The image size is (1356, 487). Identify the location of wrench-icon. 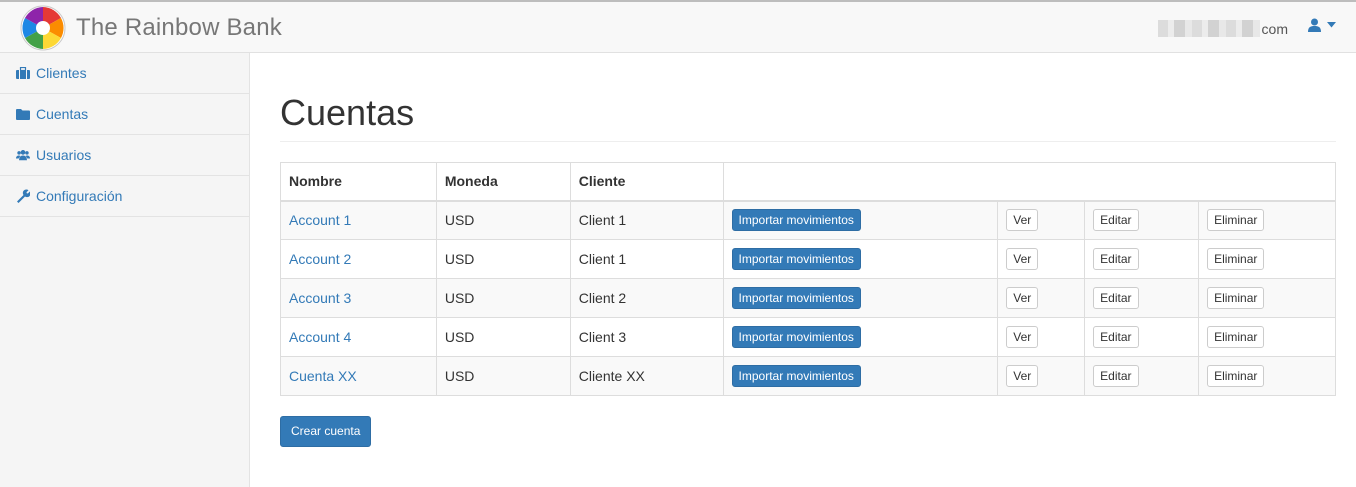
(23, 196).